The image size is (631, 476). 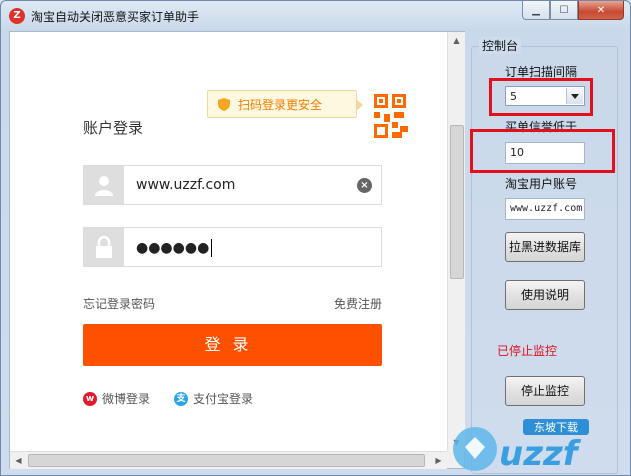 I want to click on alipay-icon: 支, so click(x=181, y=398).